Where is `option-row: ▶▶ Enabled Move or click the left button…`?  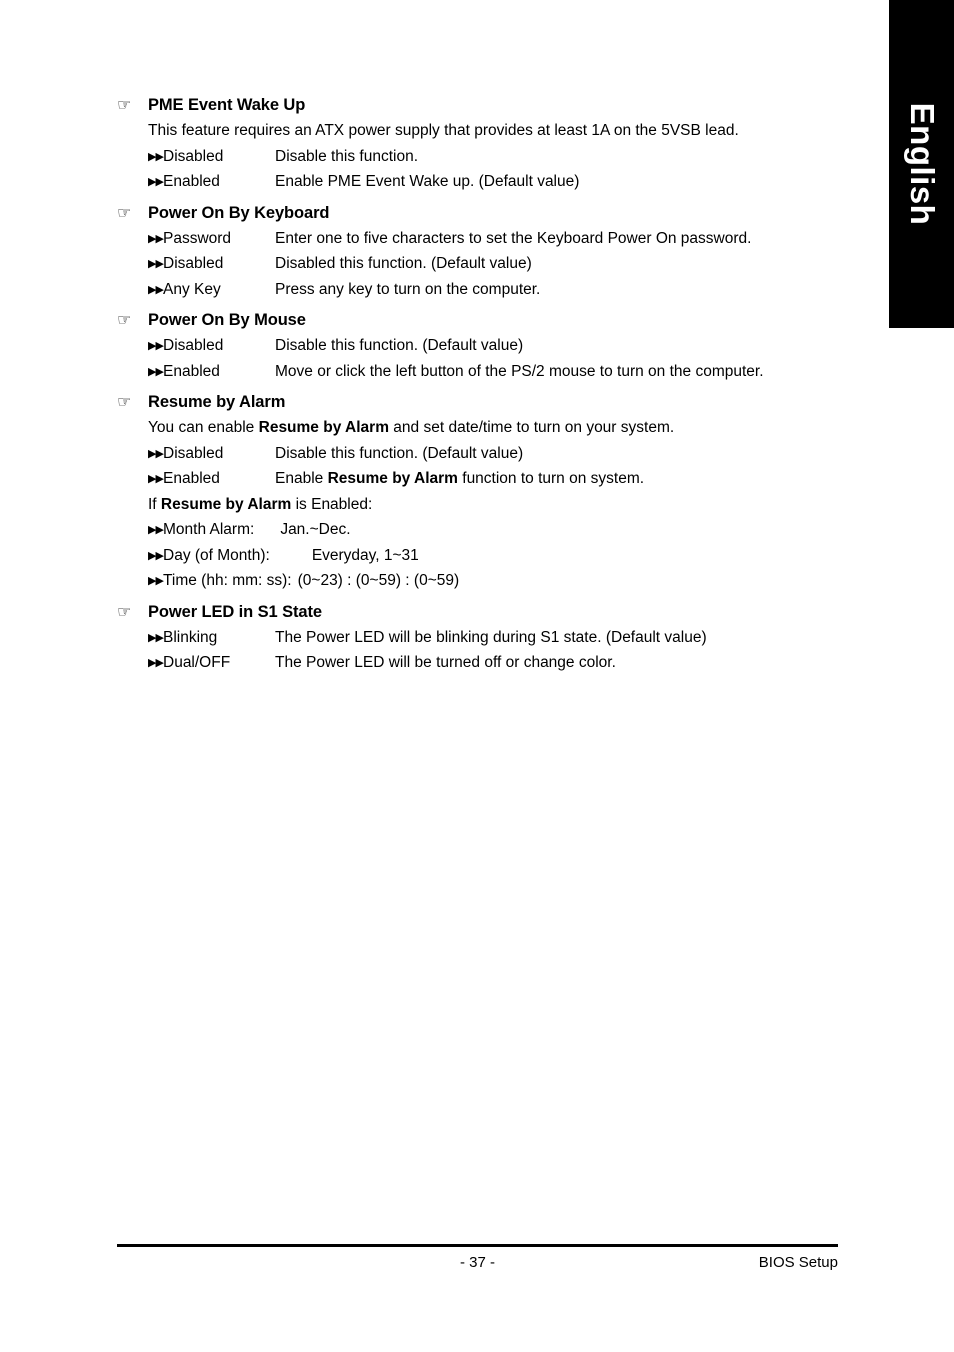
option-row: ▶▶ Enabled Move or click the left button… is located at coordinates (493, 372).